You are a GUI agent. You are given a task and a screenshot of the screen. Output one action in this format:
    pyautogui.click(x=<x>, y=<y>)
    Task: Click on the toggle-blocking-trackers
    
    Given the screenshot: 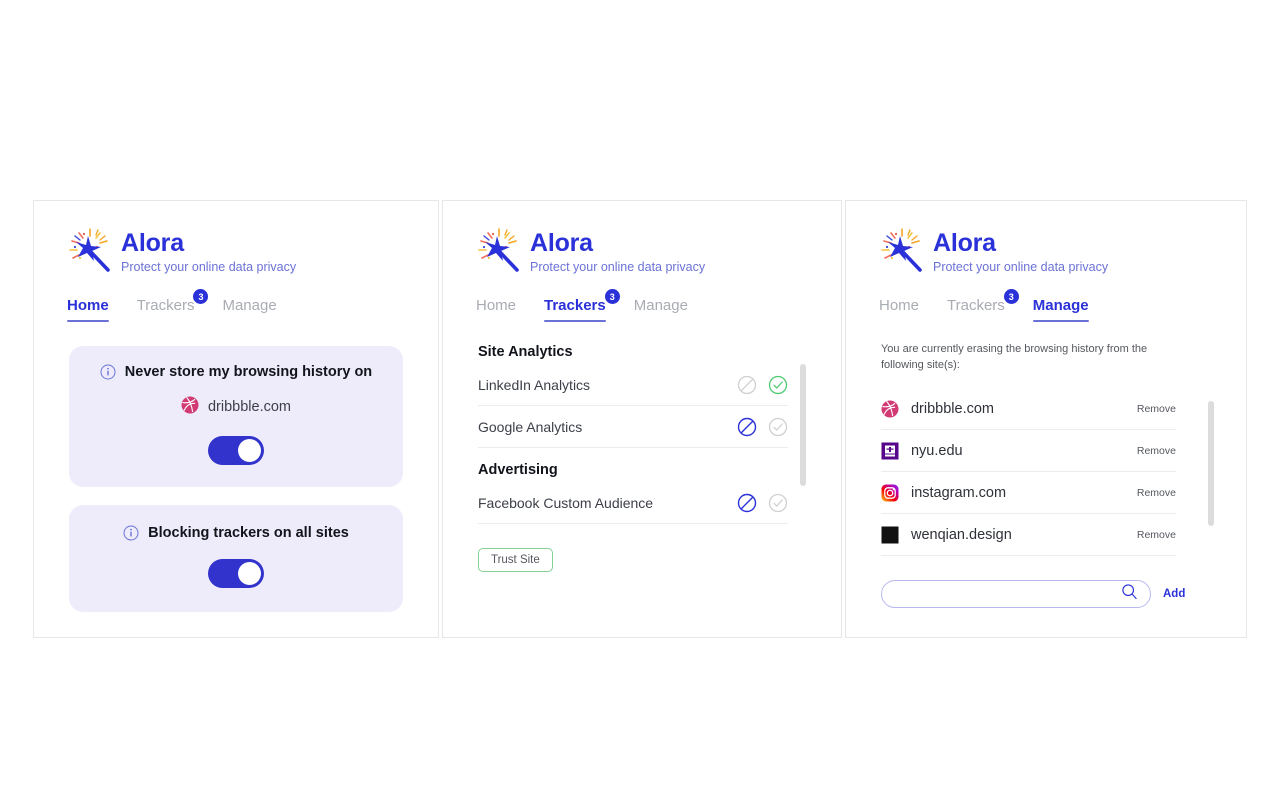 What is the action you would take?
    pyautogui.click(x=235, y=574)
    